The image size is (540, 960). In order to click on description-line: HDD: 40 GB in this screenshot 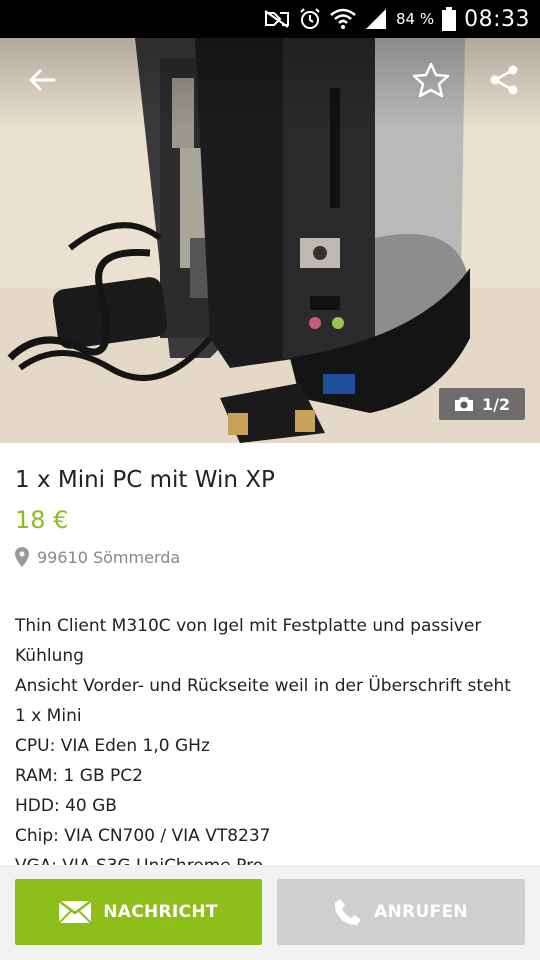, I will do `click(66, 806)`.